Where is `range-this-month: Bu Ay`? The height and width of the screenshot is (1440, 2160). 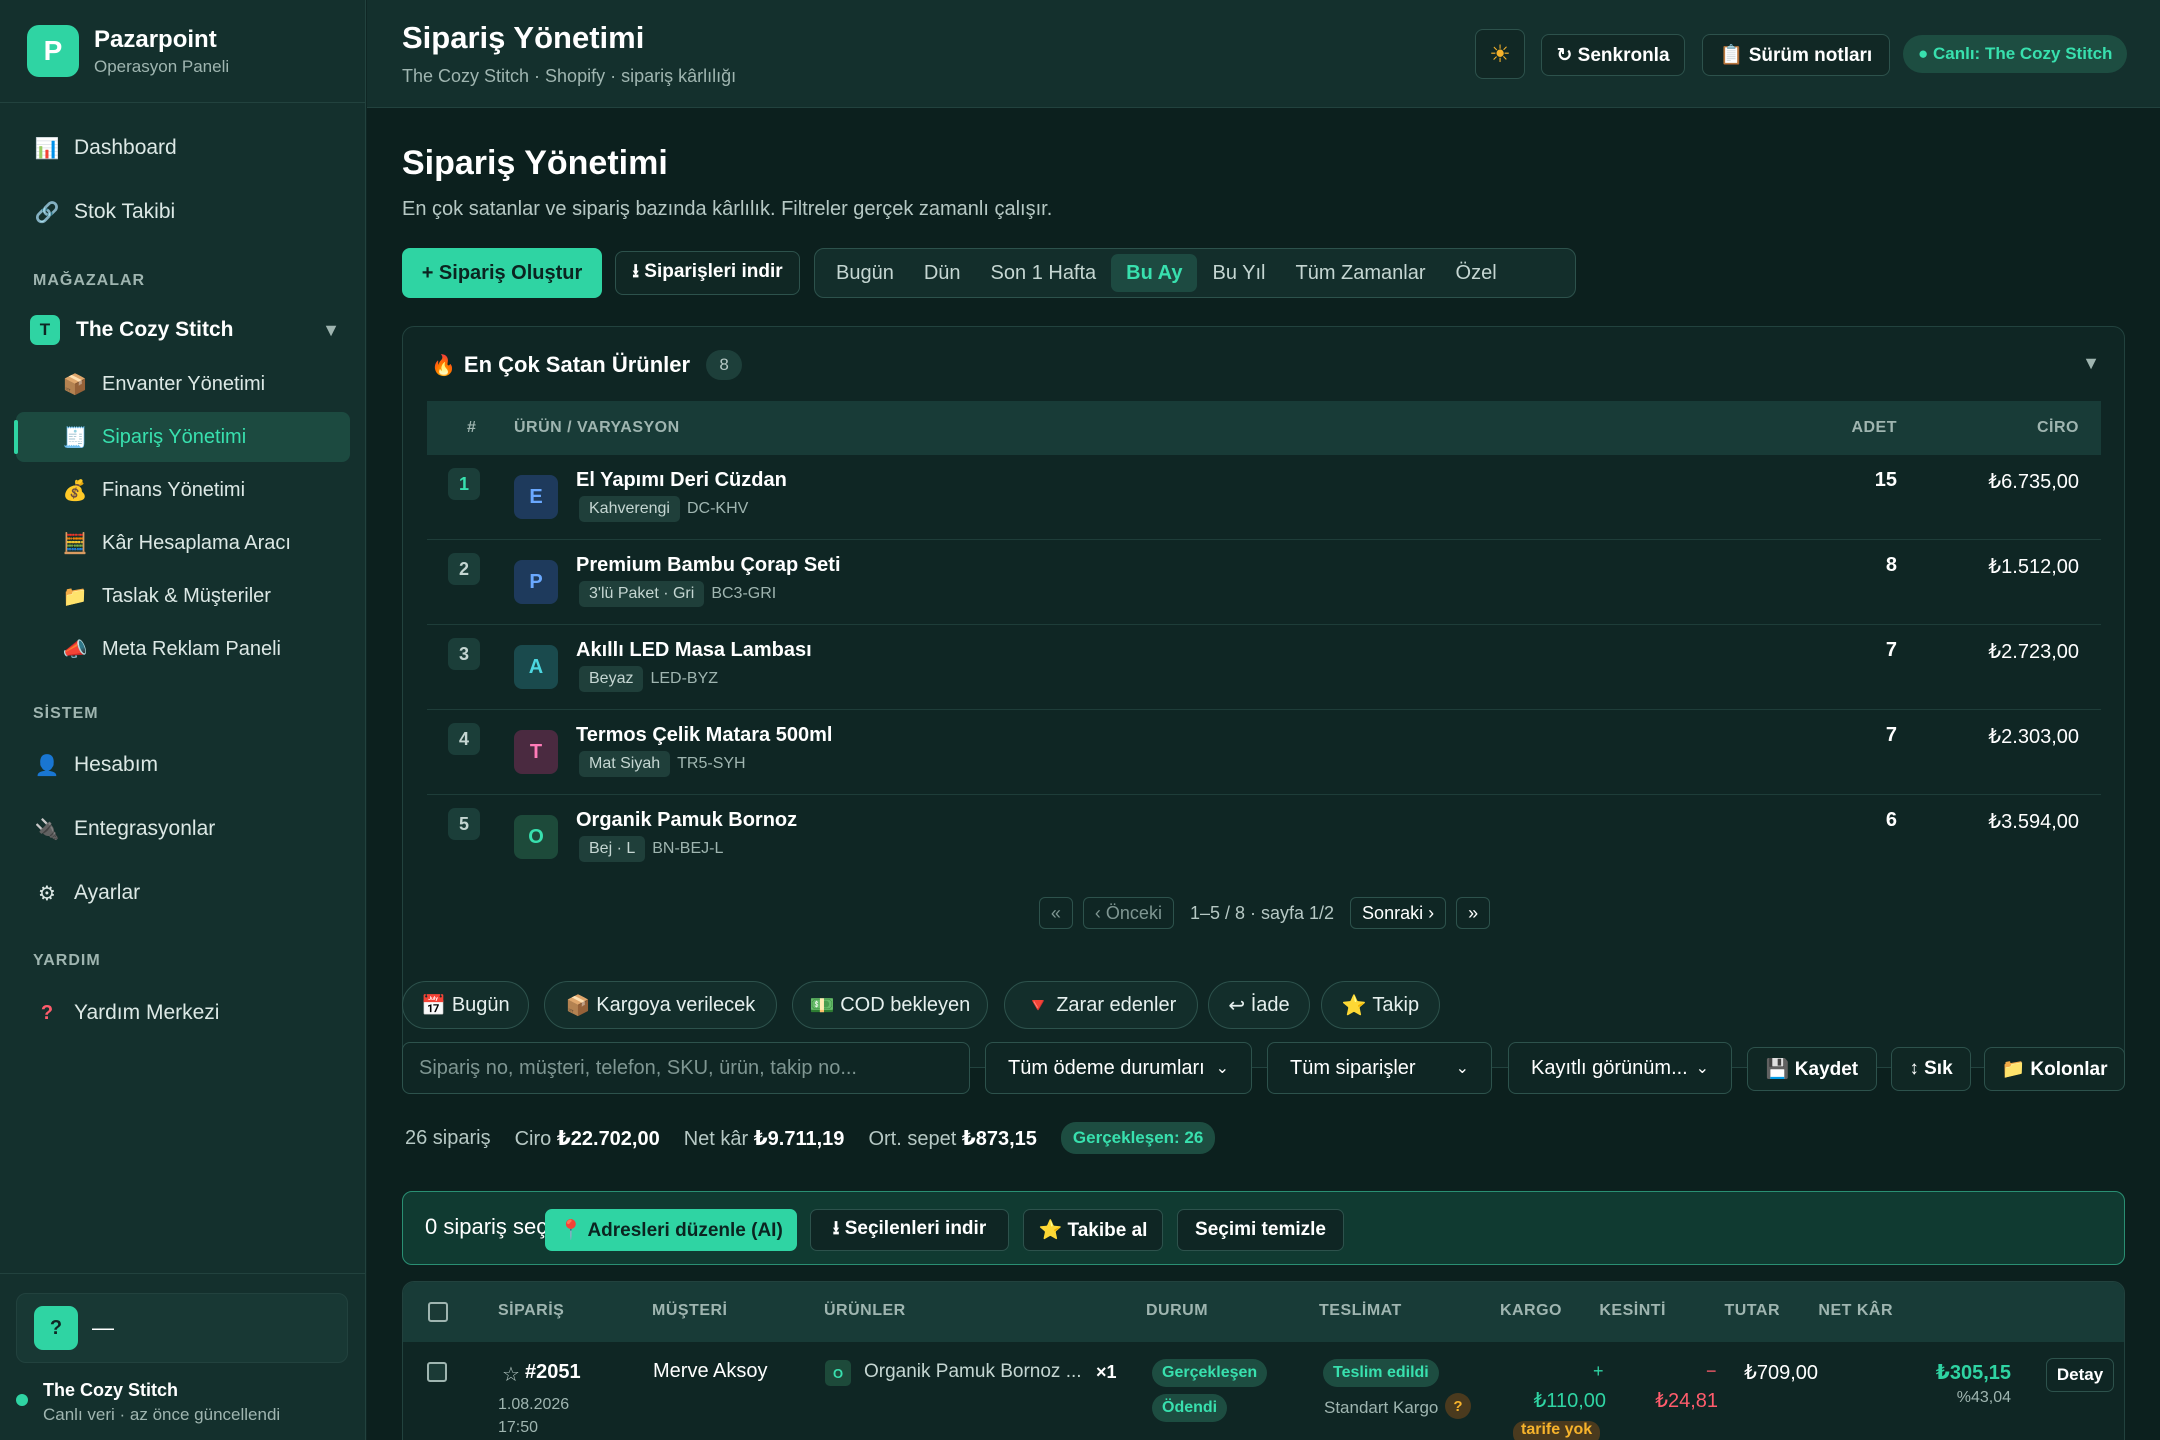
range-this-month: Bu Ay is located at coordinates (1154, 273).